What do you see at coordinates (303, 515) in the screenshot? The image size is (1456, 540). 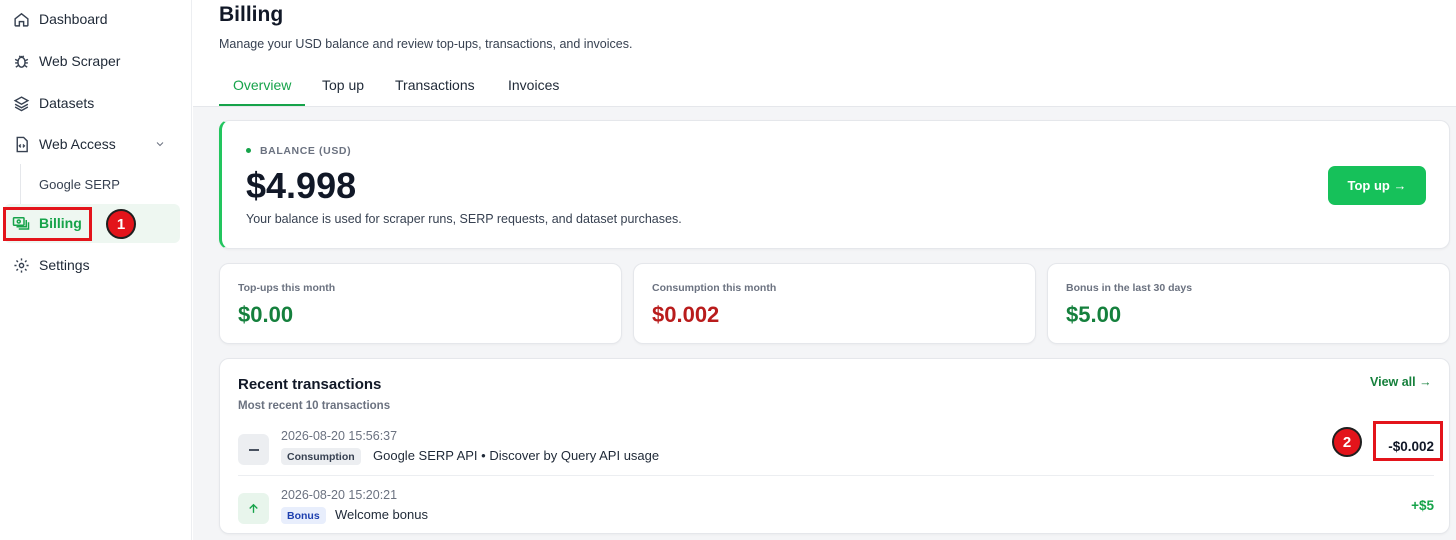 I see `transaction-type-badge: Bonus` at bounding box center [303, 515].